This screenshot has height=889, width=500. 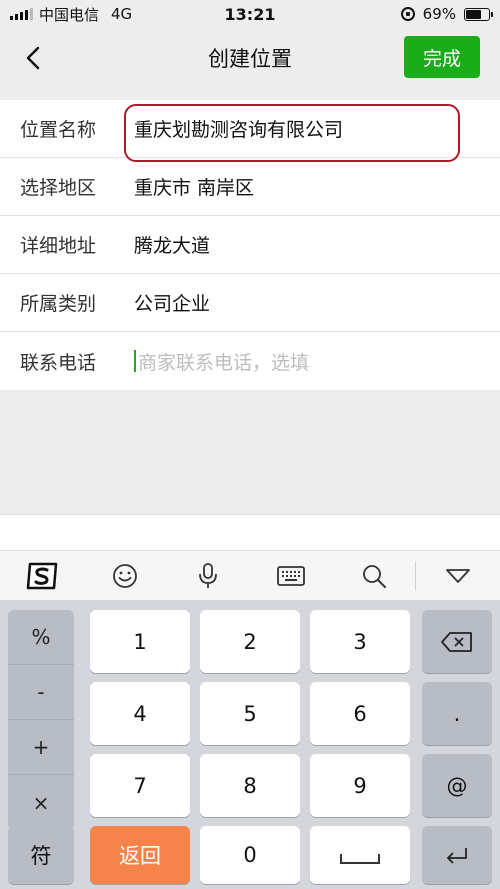 I want to click on key-9: 9, so click(x=360, y=785).